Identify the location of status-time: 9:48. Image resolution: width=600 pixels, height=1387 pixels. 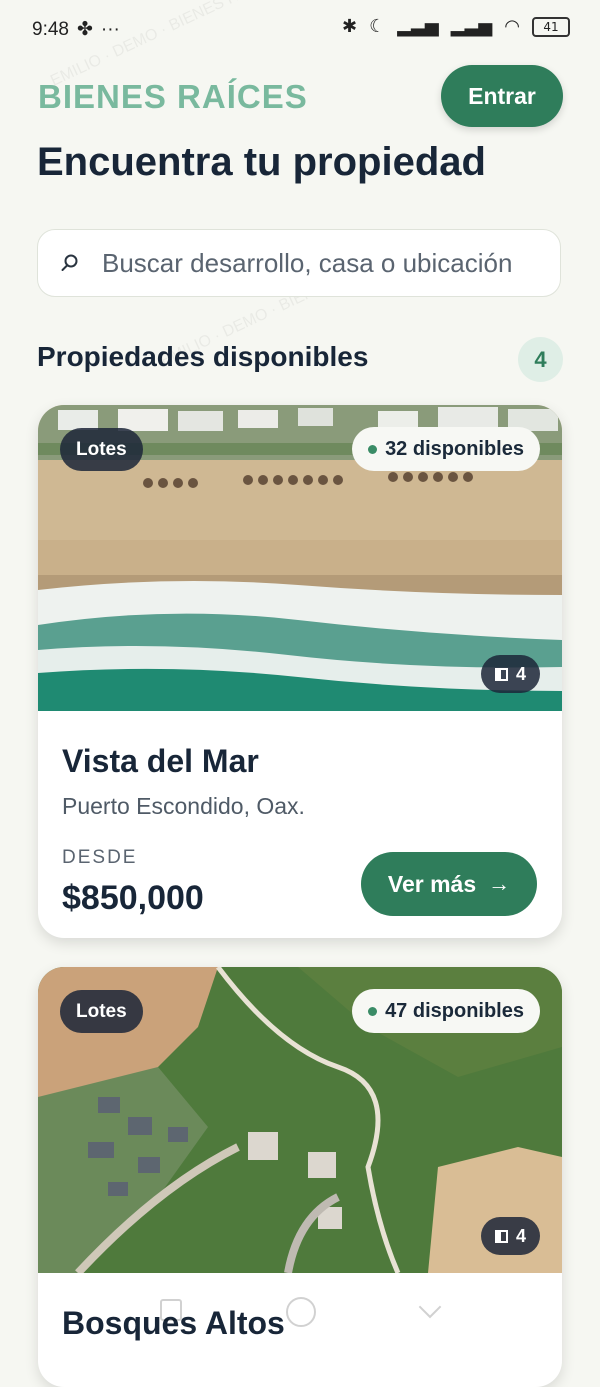
(50, 29).